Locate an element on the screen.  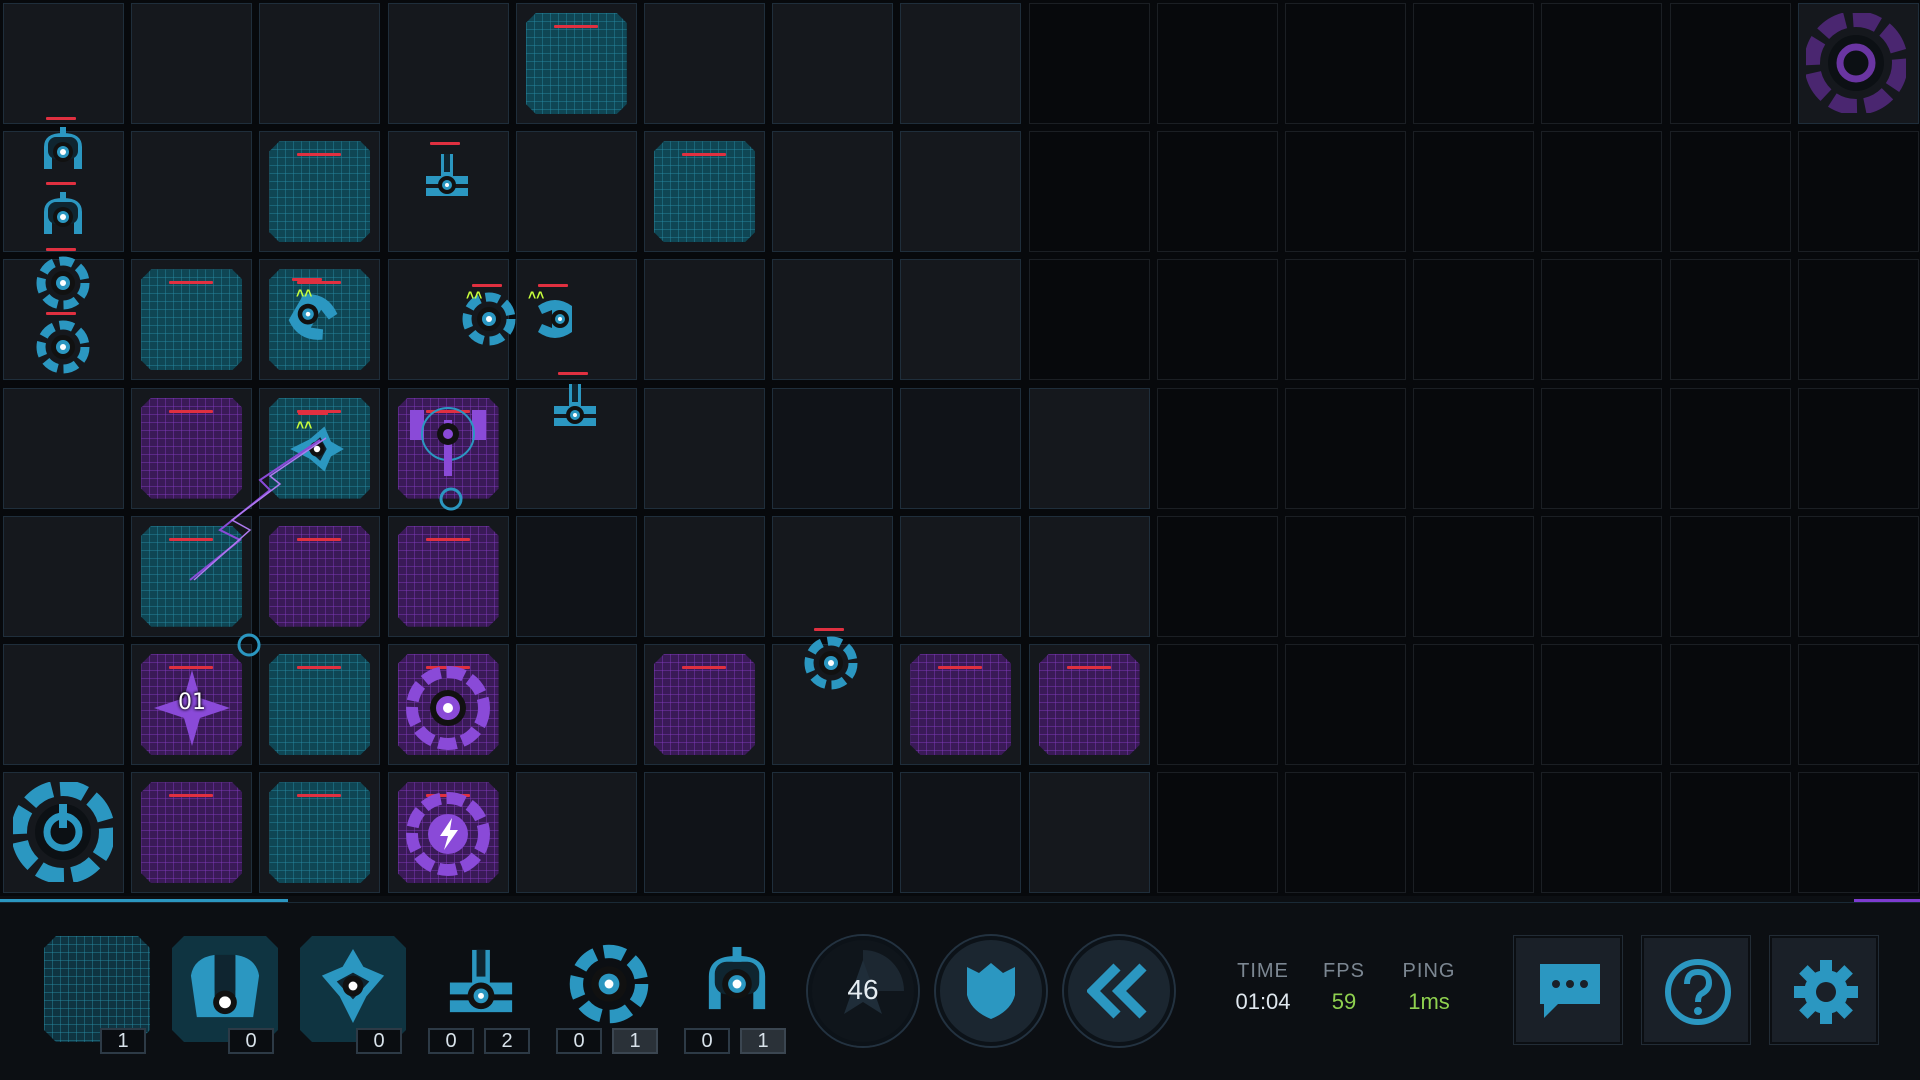
shield-button is located at coordinates (991, 991).